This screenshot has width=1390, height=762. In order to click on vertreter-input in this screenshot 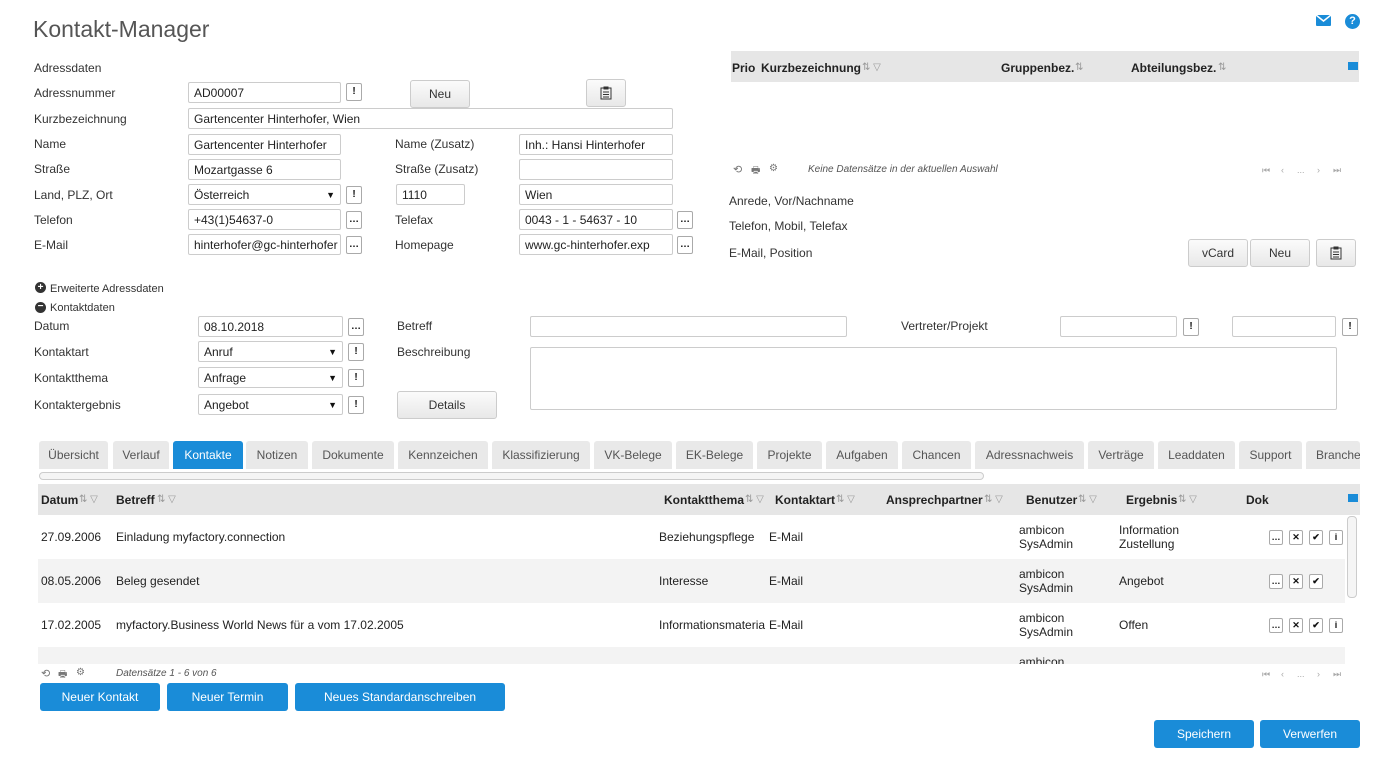, I will do `click(1118, 326)`.